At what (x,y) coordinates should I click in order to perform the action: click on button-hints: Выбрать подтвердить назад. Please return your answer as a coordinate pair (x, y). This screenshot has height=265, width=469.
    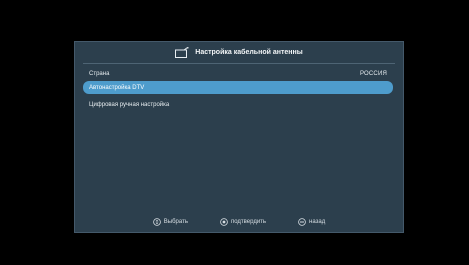
    Looking at the image, I should click on (239, 222).